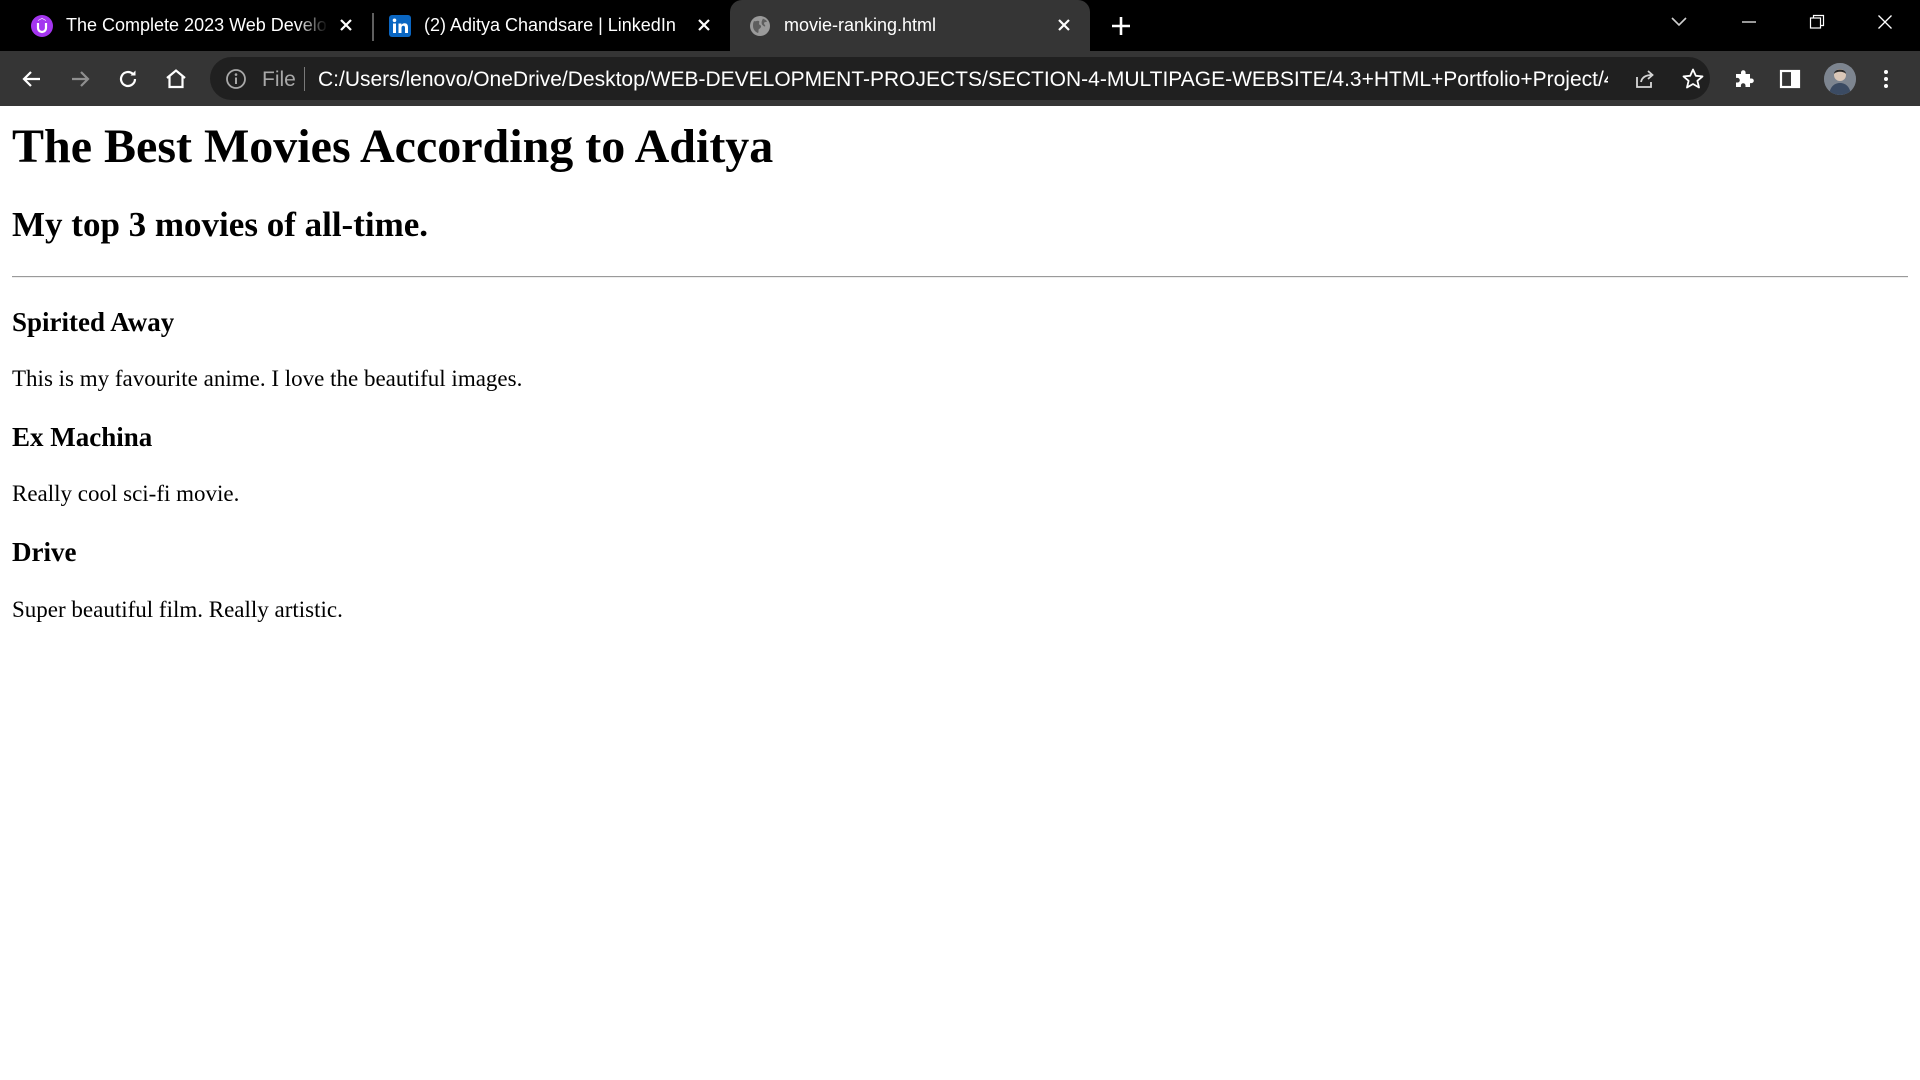 This screenshot has width=1920, height=1080. I want to click on puzzle-icon, so click(1745, 78).